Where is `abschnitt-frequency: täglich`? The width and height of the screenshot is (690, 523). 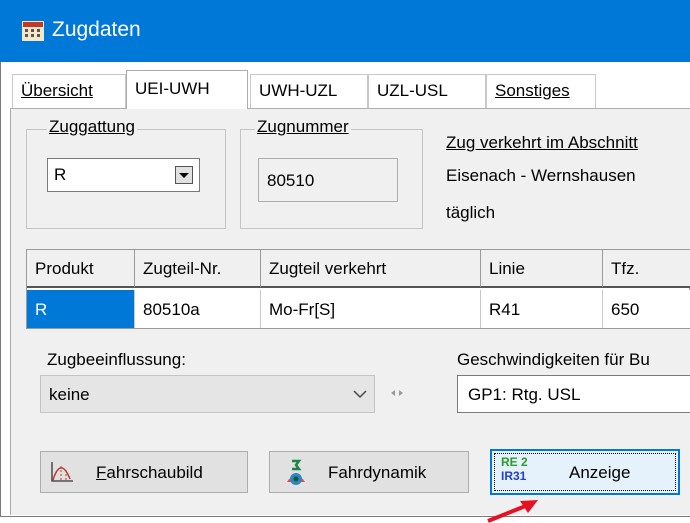 abschnitt-frequency: täglich is located at coordinates (471, 212).